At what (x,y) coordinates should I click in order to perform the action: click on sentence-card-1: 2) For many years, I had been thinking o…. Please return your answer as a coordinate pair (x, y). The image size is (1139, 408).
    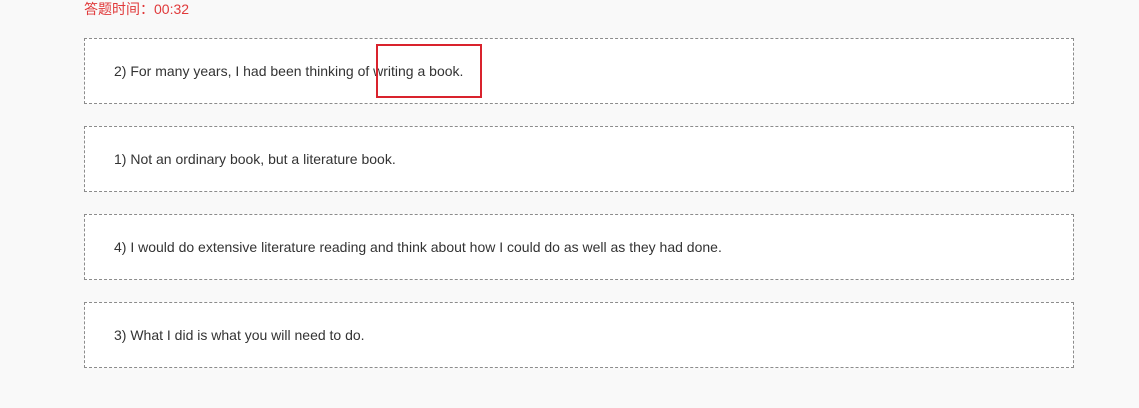
    Looking at the image, I should click on (579, 71).